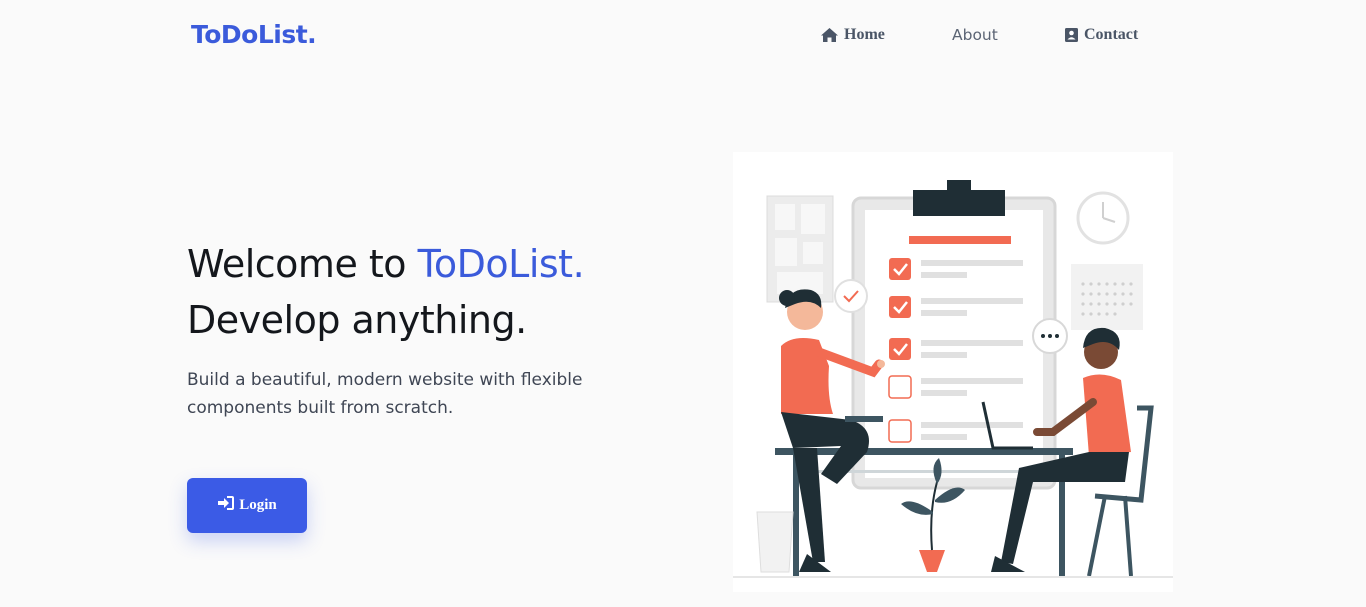 This screenshot has width=1366, height=607. Describe the element at coordinates (226, 505) in the screenshot. I see `sign-in-icon` at that location.